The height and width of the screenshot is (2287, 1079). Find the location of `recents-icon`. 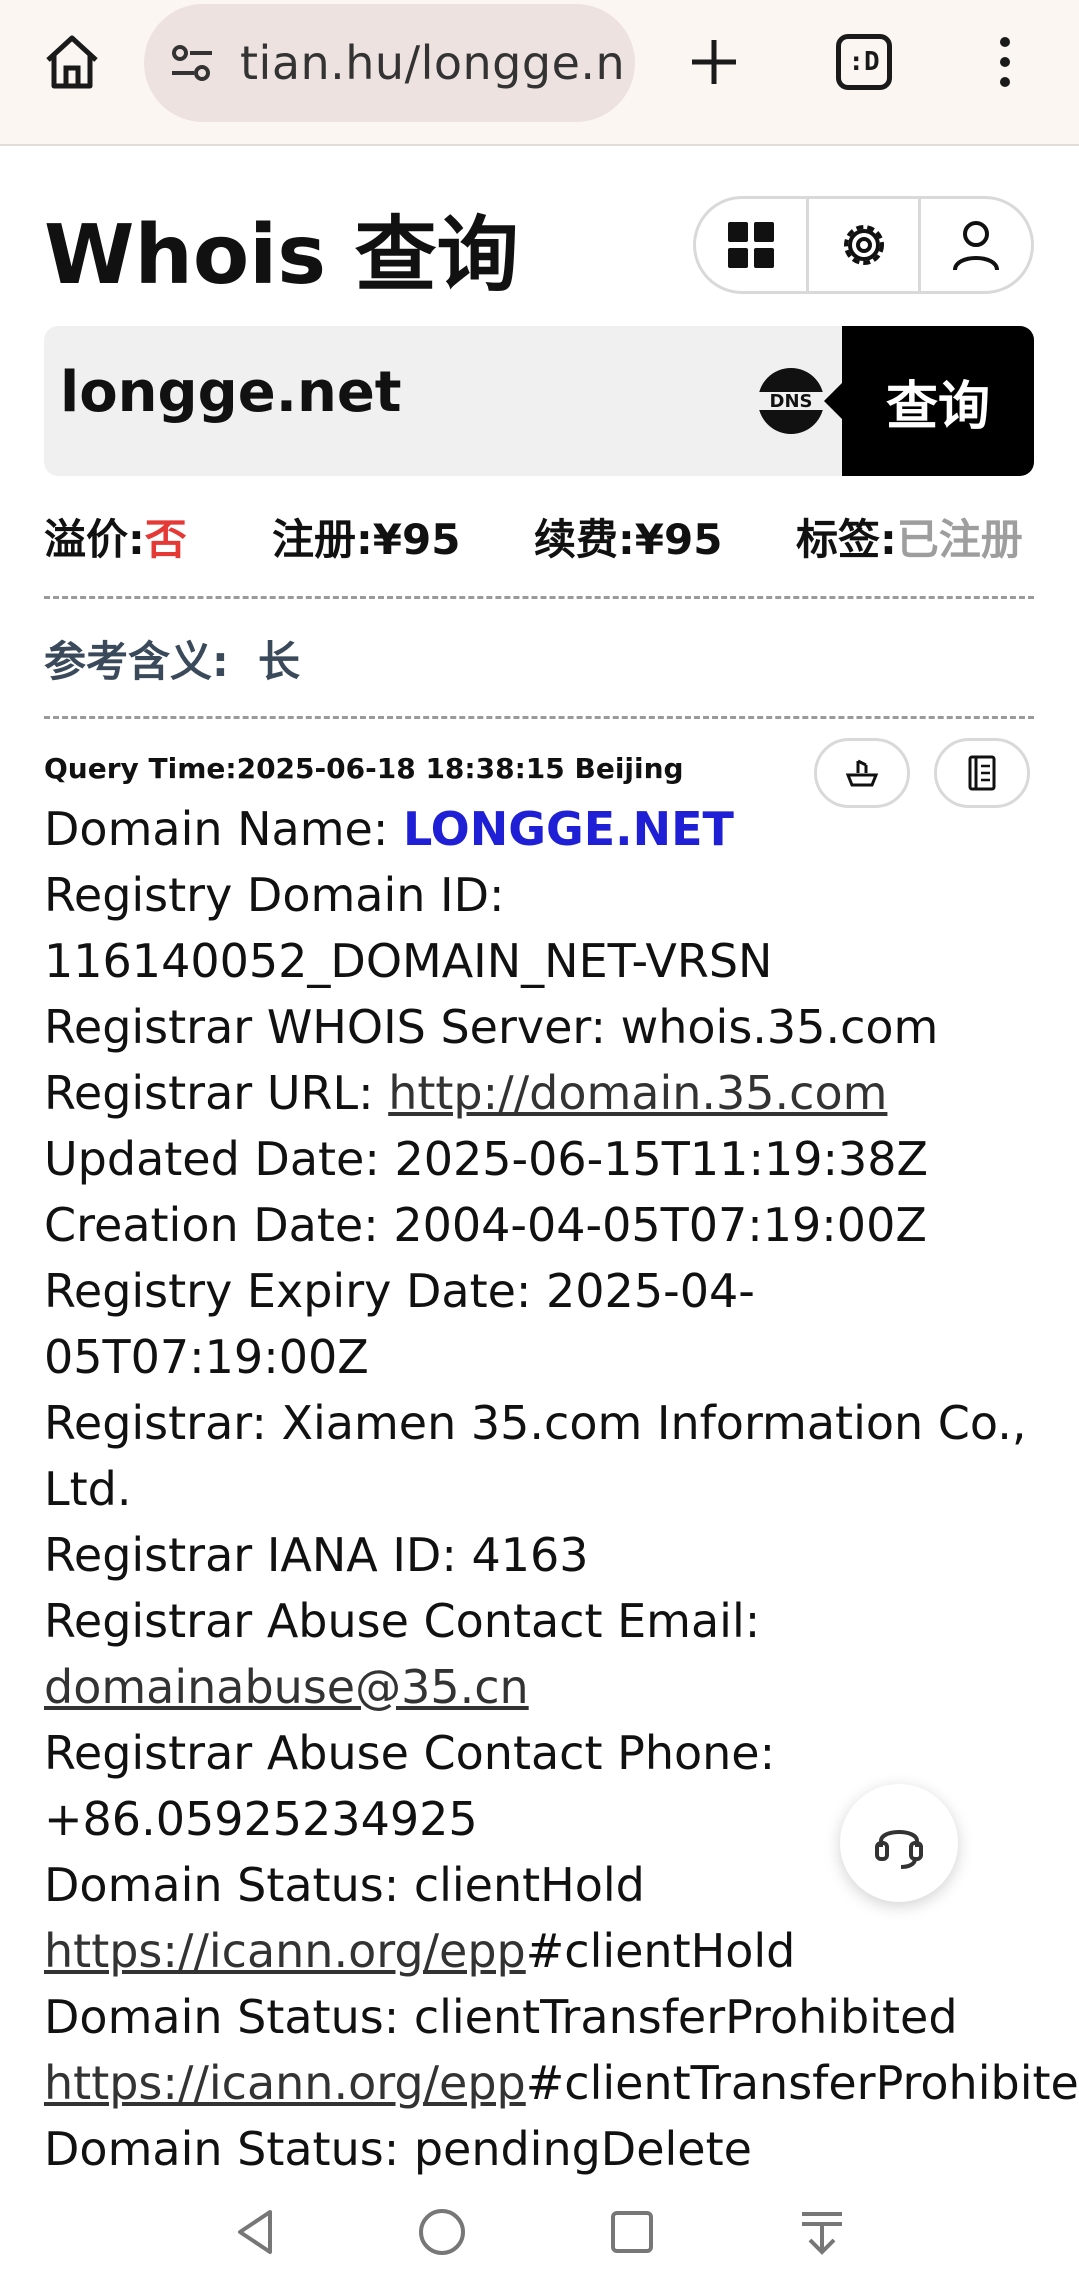

recents-icon is located at coordinates (632, 2232).